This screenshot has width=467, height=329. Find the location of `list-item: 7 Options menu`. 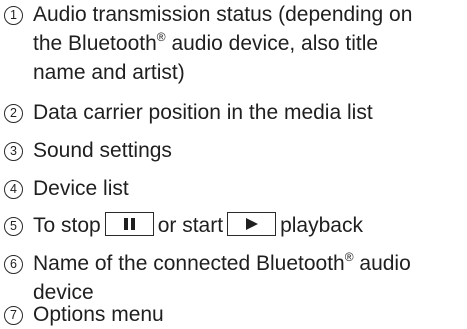

list-item: 7 Options menu is located at coordinates (234, 314).